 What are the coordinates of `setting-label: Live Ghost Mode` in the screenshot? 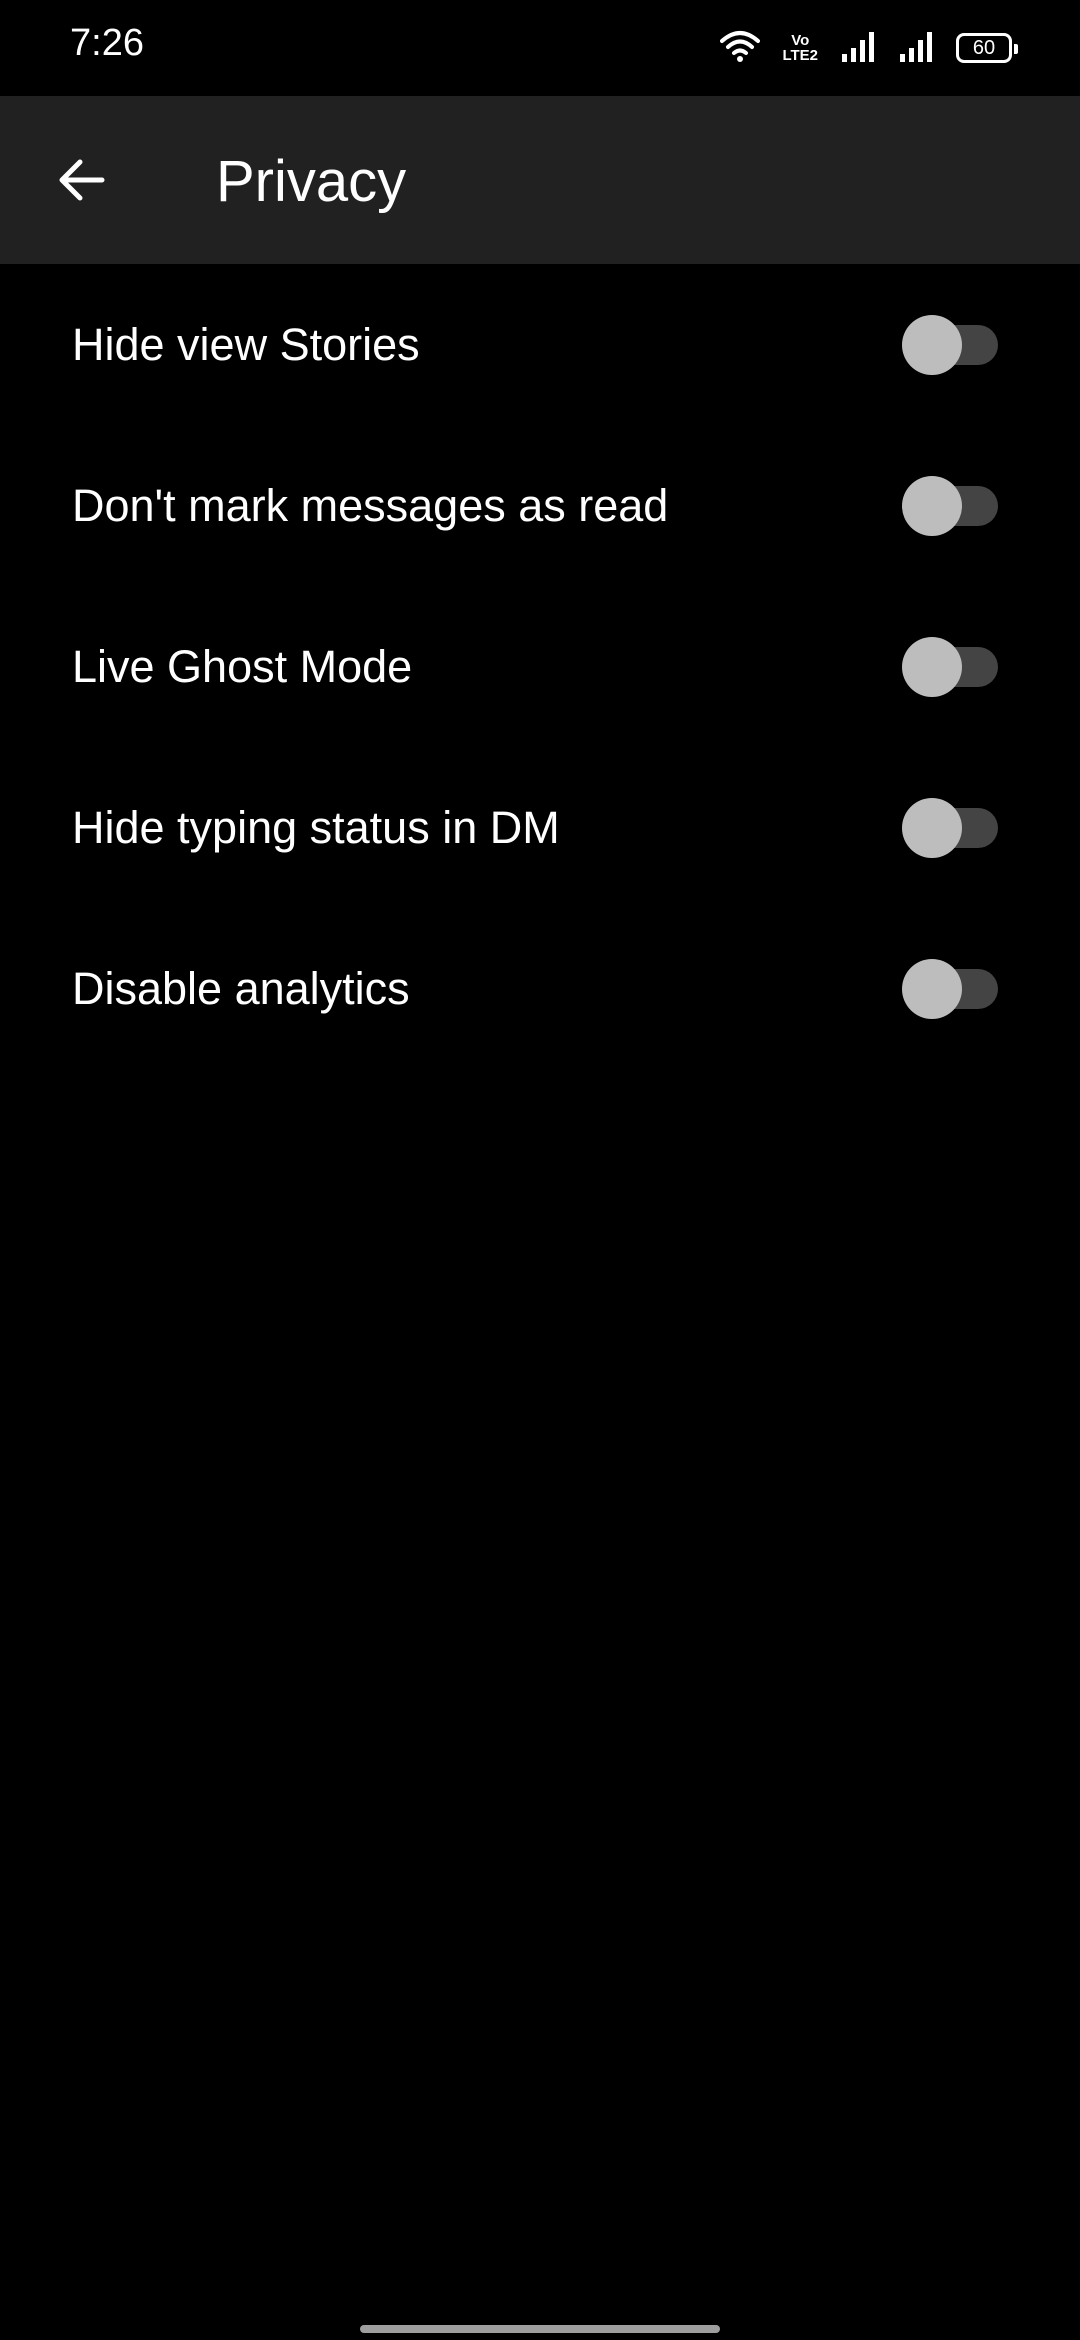 It's located at (242, 666).